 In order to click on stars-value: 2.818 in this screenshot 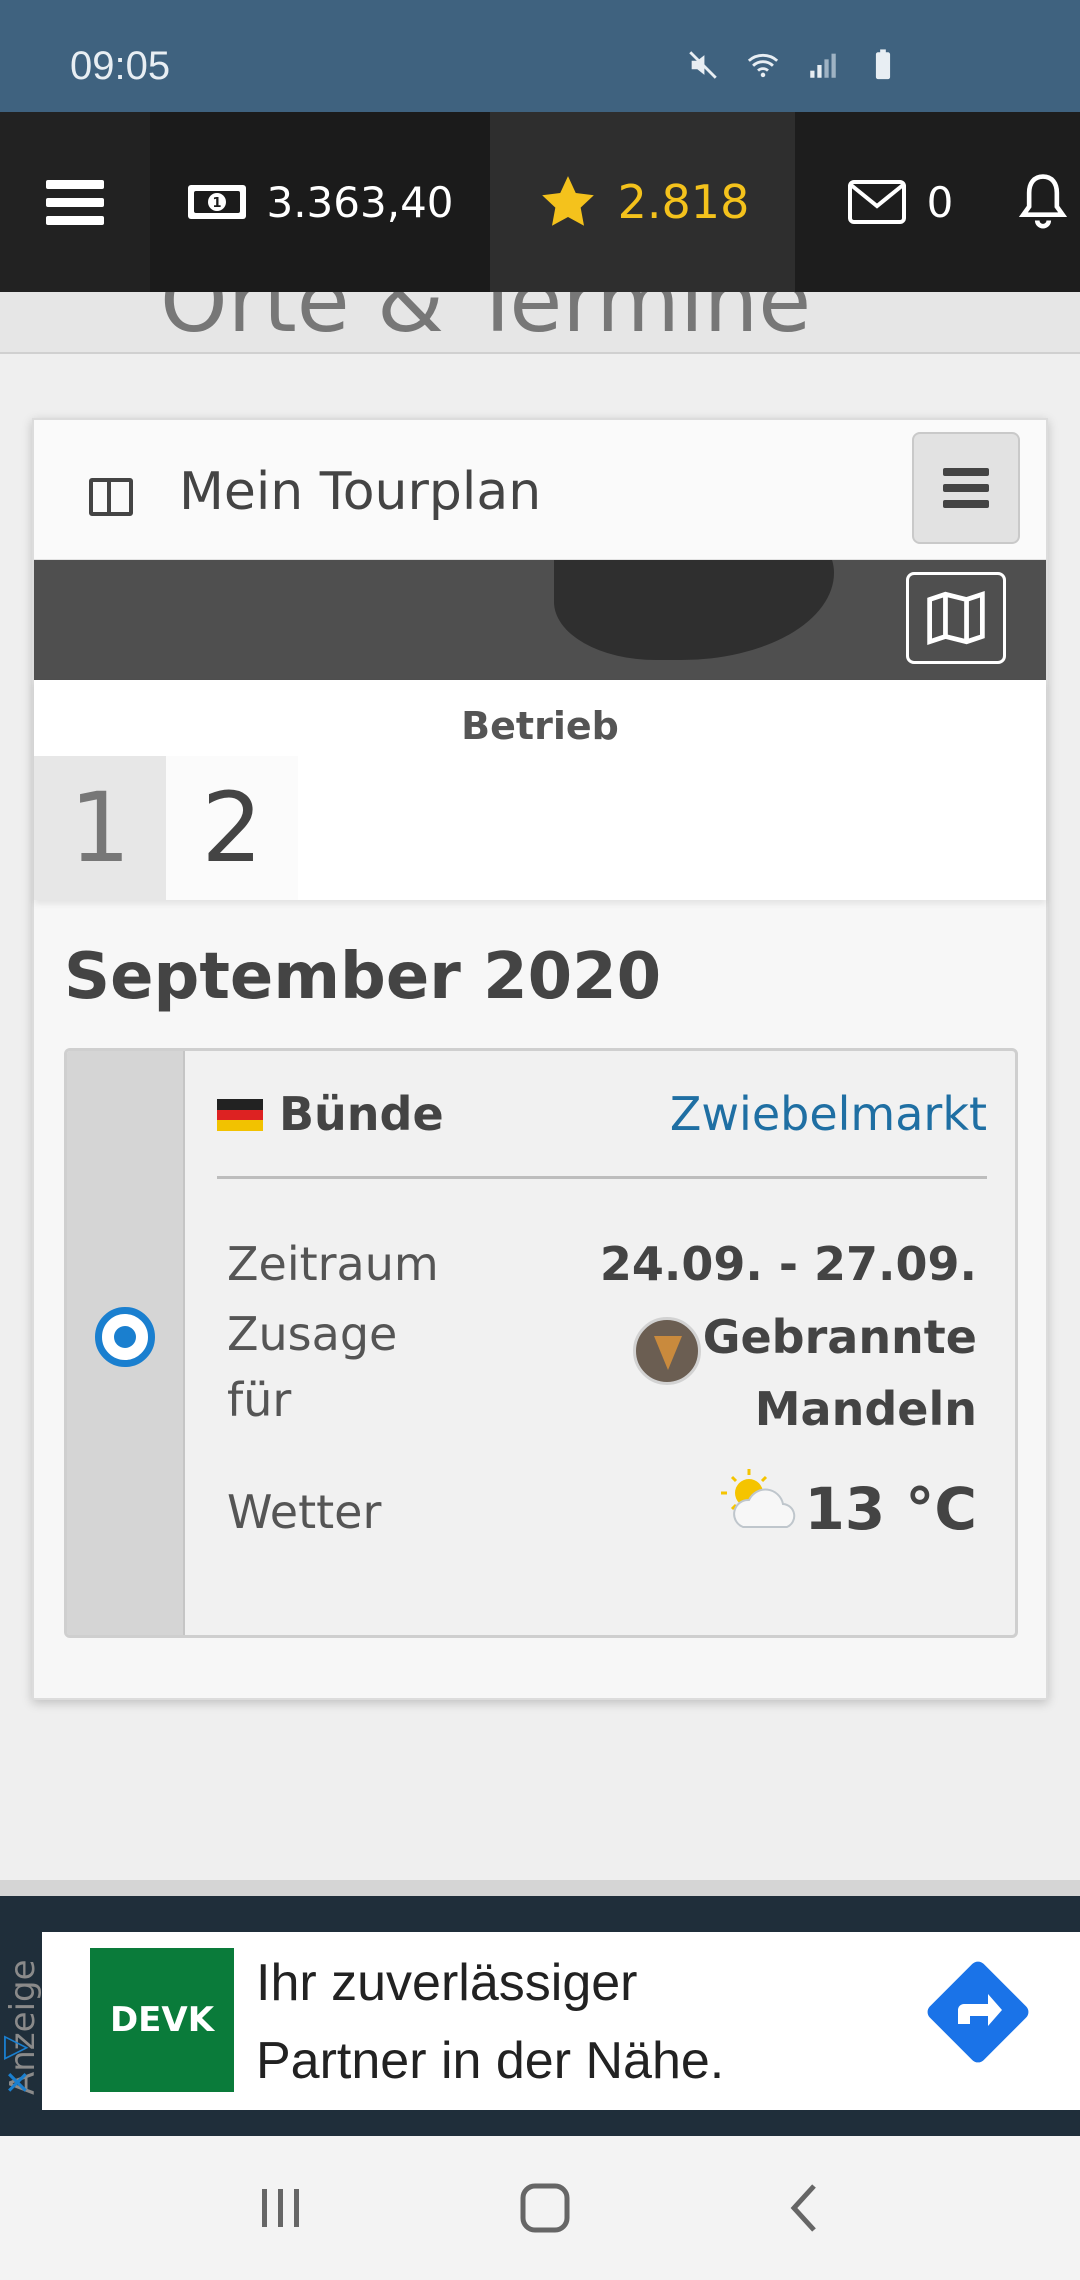, I will do `click(683, 202)`.